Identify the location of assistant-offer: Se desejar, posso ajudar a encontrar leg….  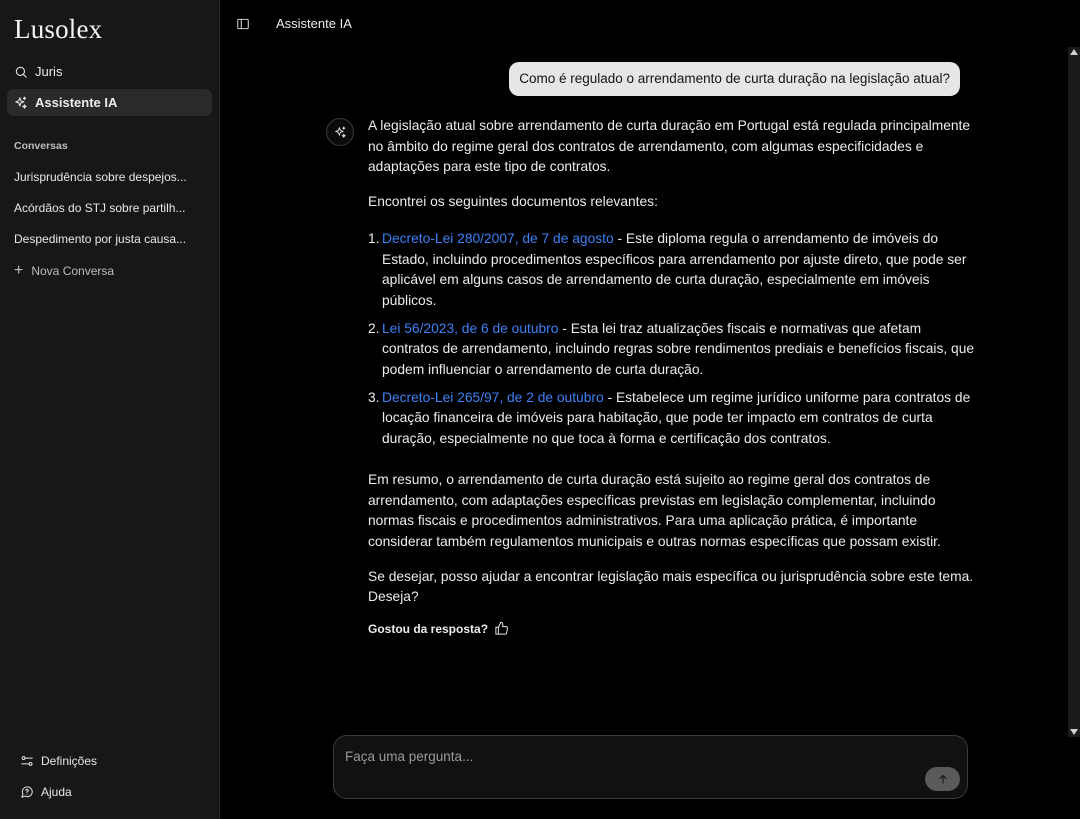
(671, 586).